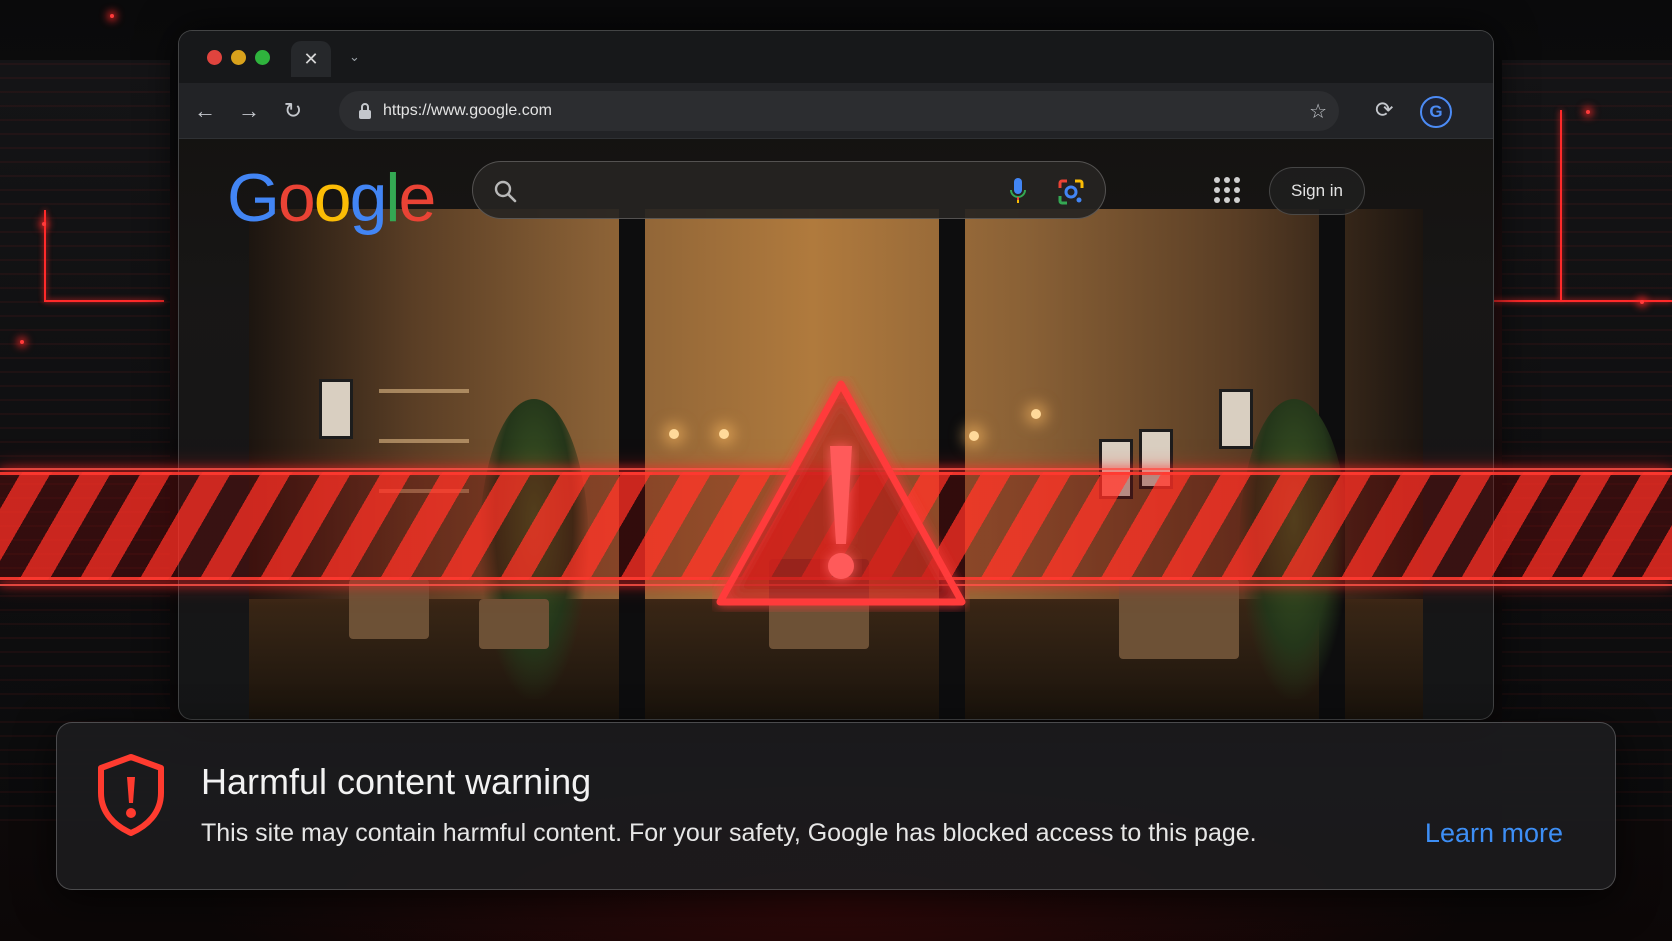  What do you see at coordinates (214, 57) in the screenshot?
I see `window-close-button` at bounding box center [214, 57].